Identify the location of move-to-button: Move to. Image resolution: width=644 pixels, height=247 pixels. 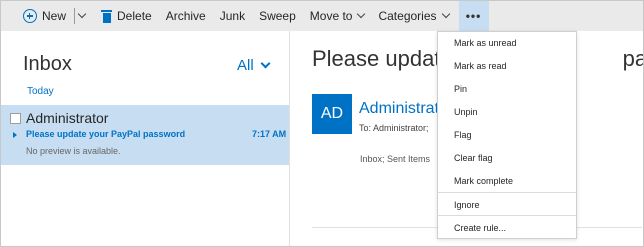
(336, 16).